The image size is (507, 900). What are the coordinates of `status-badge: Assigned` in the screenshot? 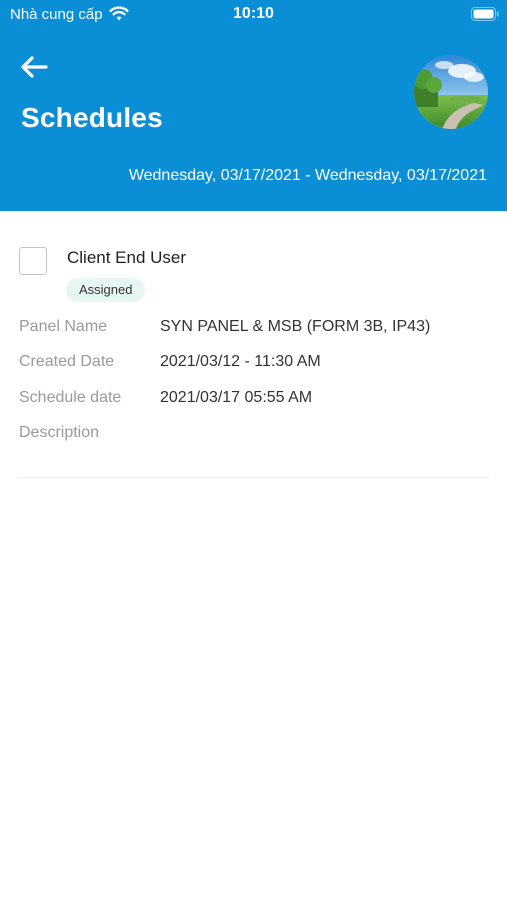 It's located at (106, 290).